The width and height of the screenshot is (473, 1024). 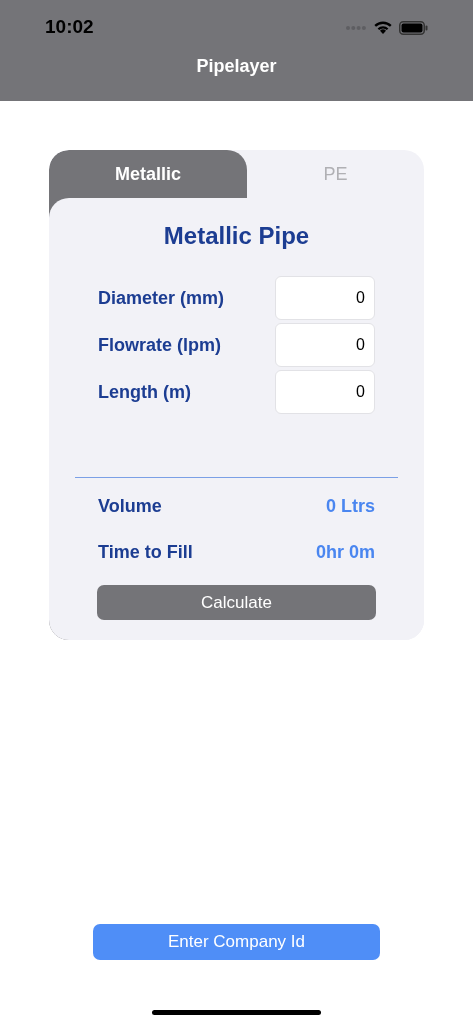 What do you see at coordinates (236, 942) in the screenshot?
I see `enter-company-id-button: Enter Company Id` at bounding box center [236, 942].